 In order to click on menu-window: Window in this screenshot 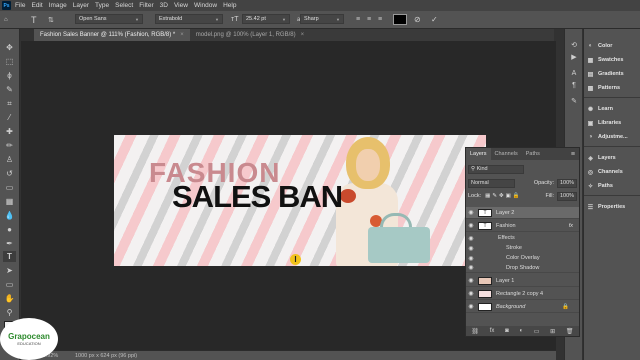, I will do `click(205, 5)`.